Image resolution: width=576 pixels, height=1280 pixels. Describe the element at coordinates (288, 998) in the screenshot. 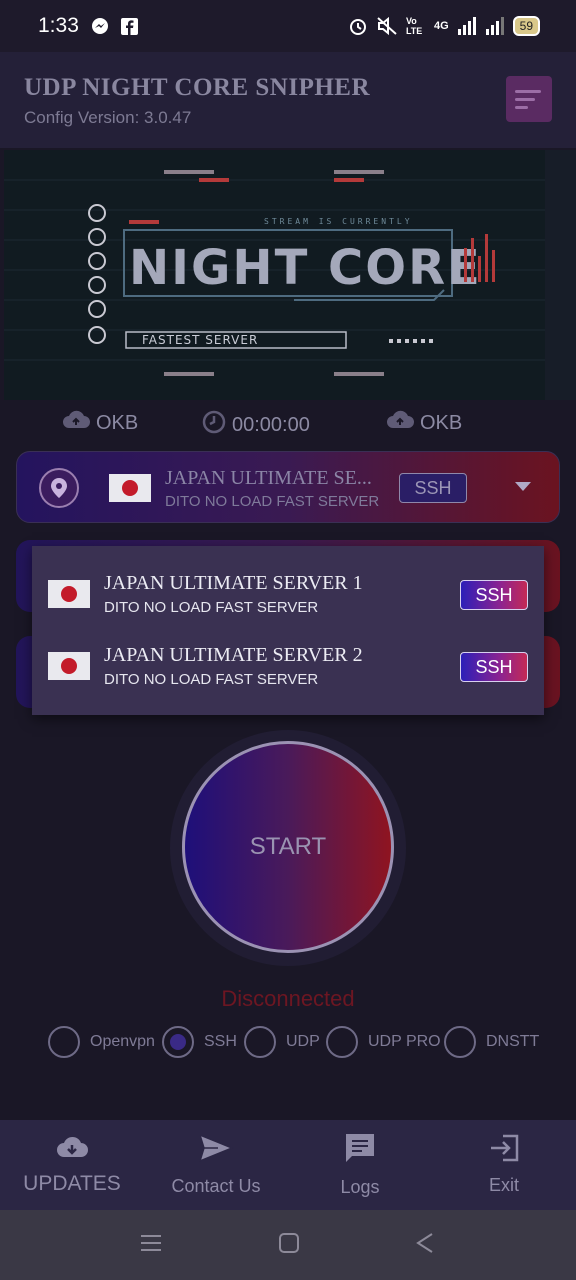

I see `connection-status: Disconnected` at that location.